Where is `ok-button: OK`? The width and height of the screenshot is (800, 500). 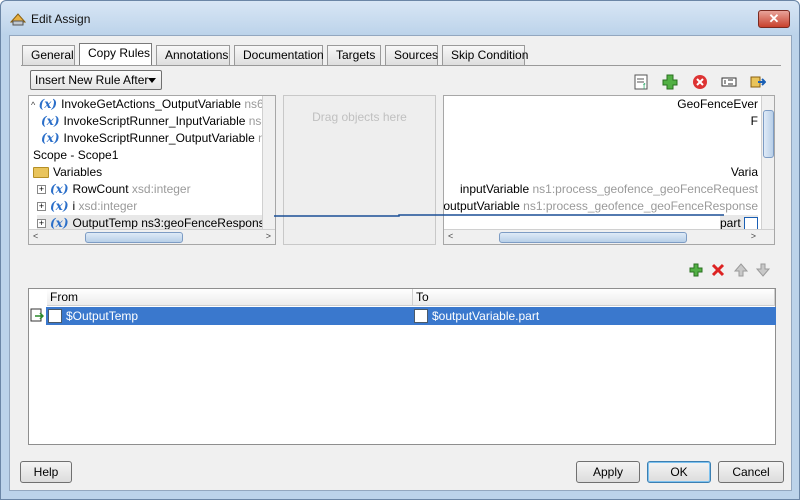 ok-button: OK is located at coordinates (679, 472).